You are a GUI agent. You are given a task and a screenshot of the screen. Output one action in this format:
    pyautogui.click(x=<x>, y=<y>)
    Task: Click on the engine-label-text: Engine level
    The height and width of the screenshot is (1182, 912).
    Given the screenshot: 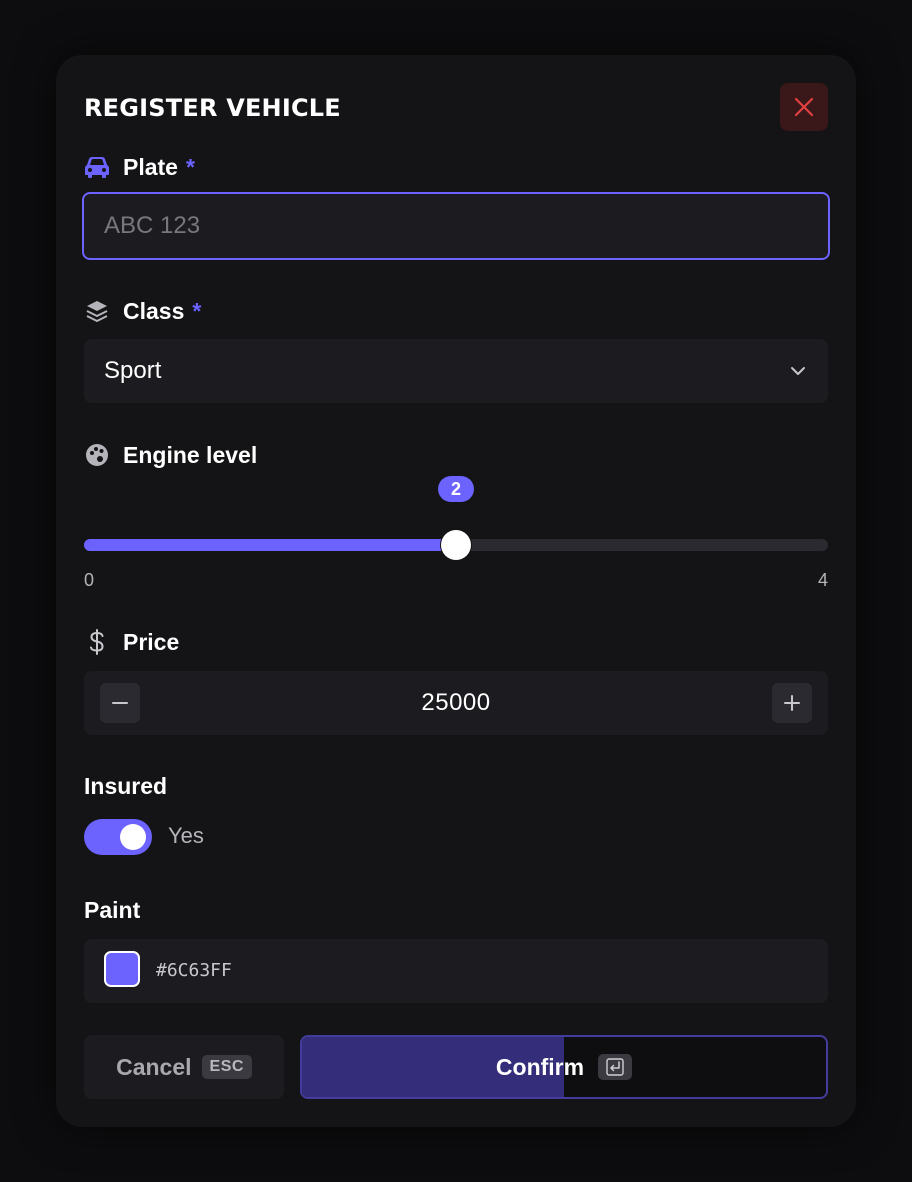 What is the action you would take?
    pyautogui.click(x=190, y=454)
    